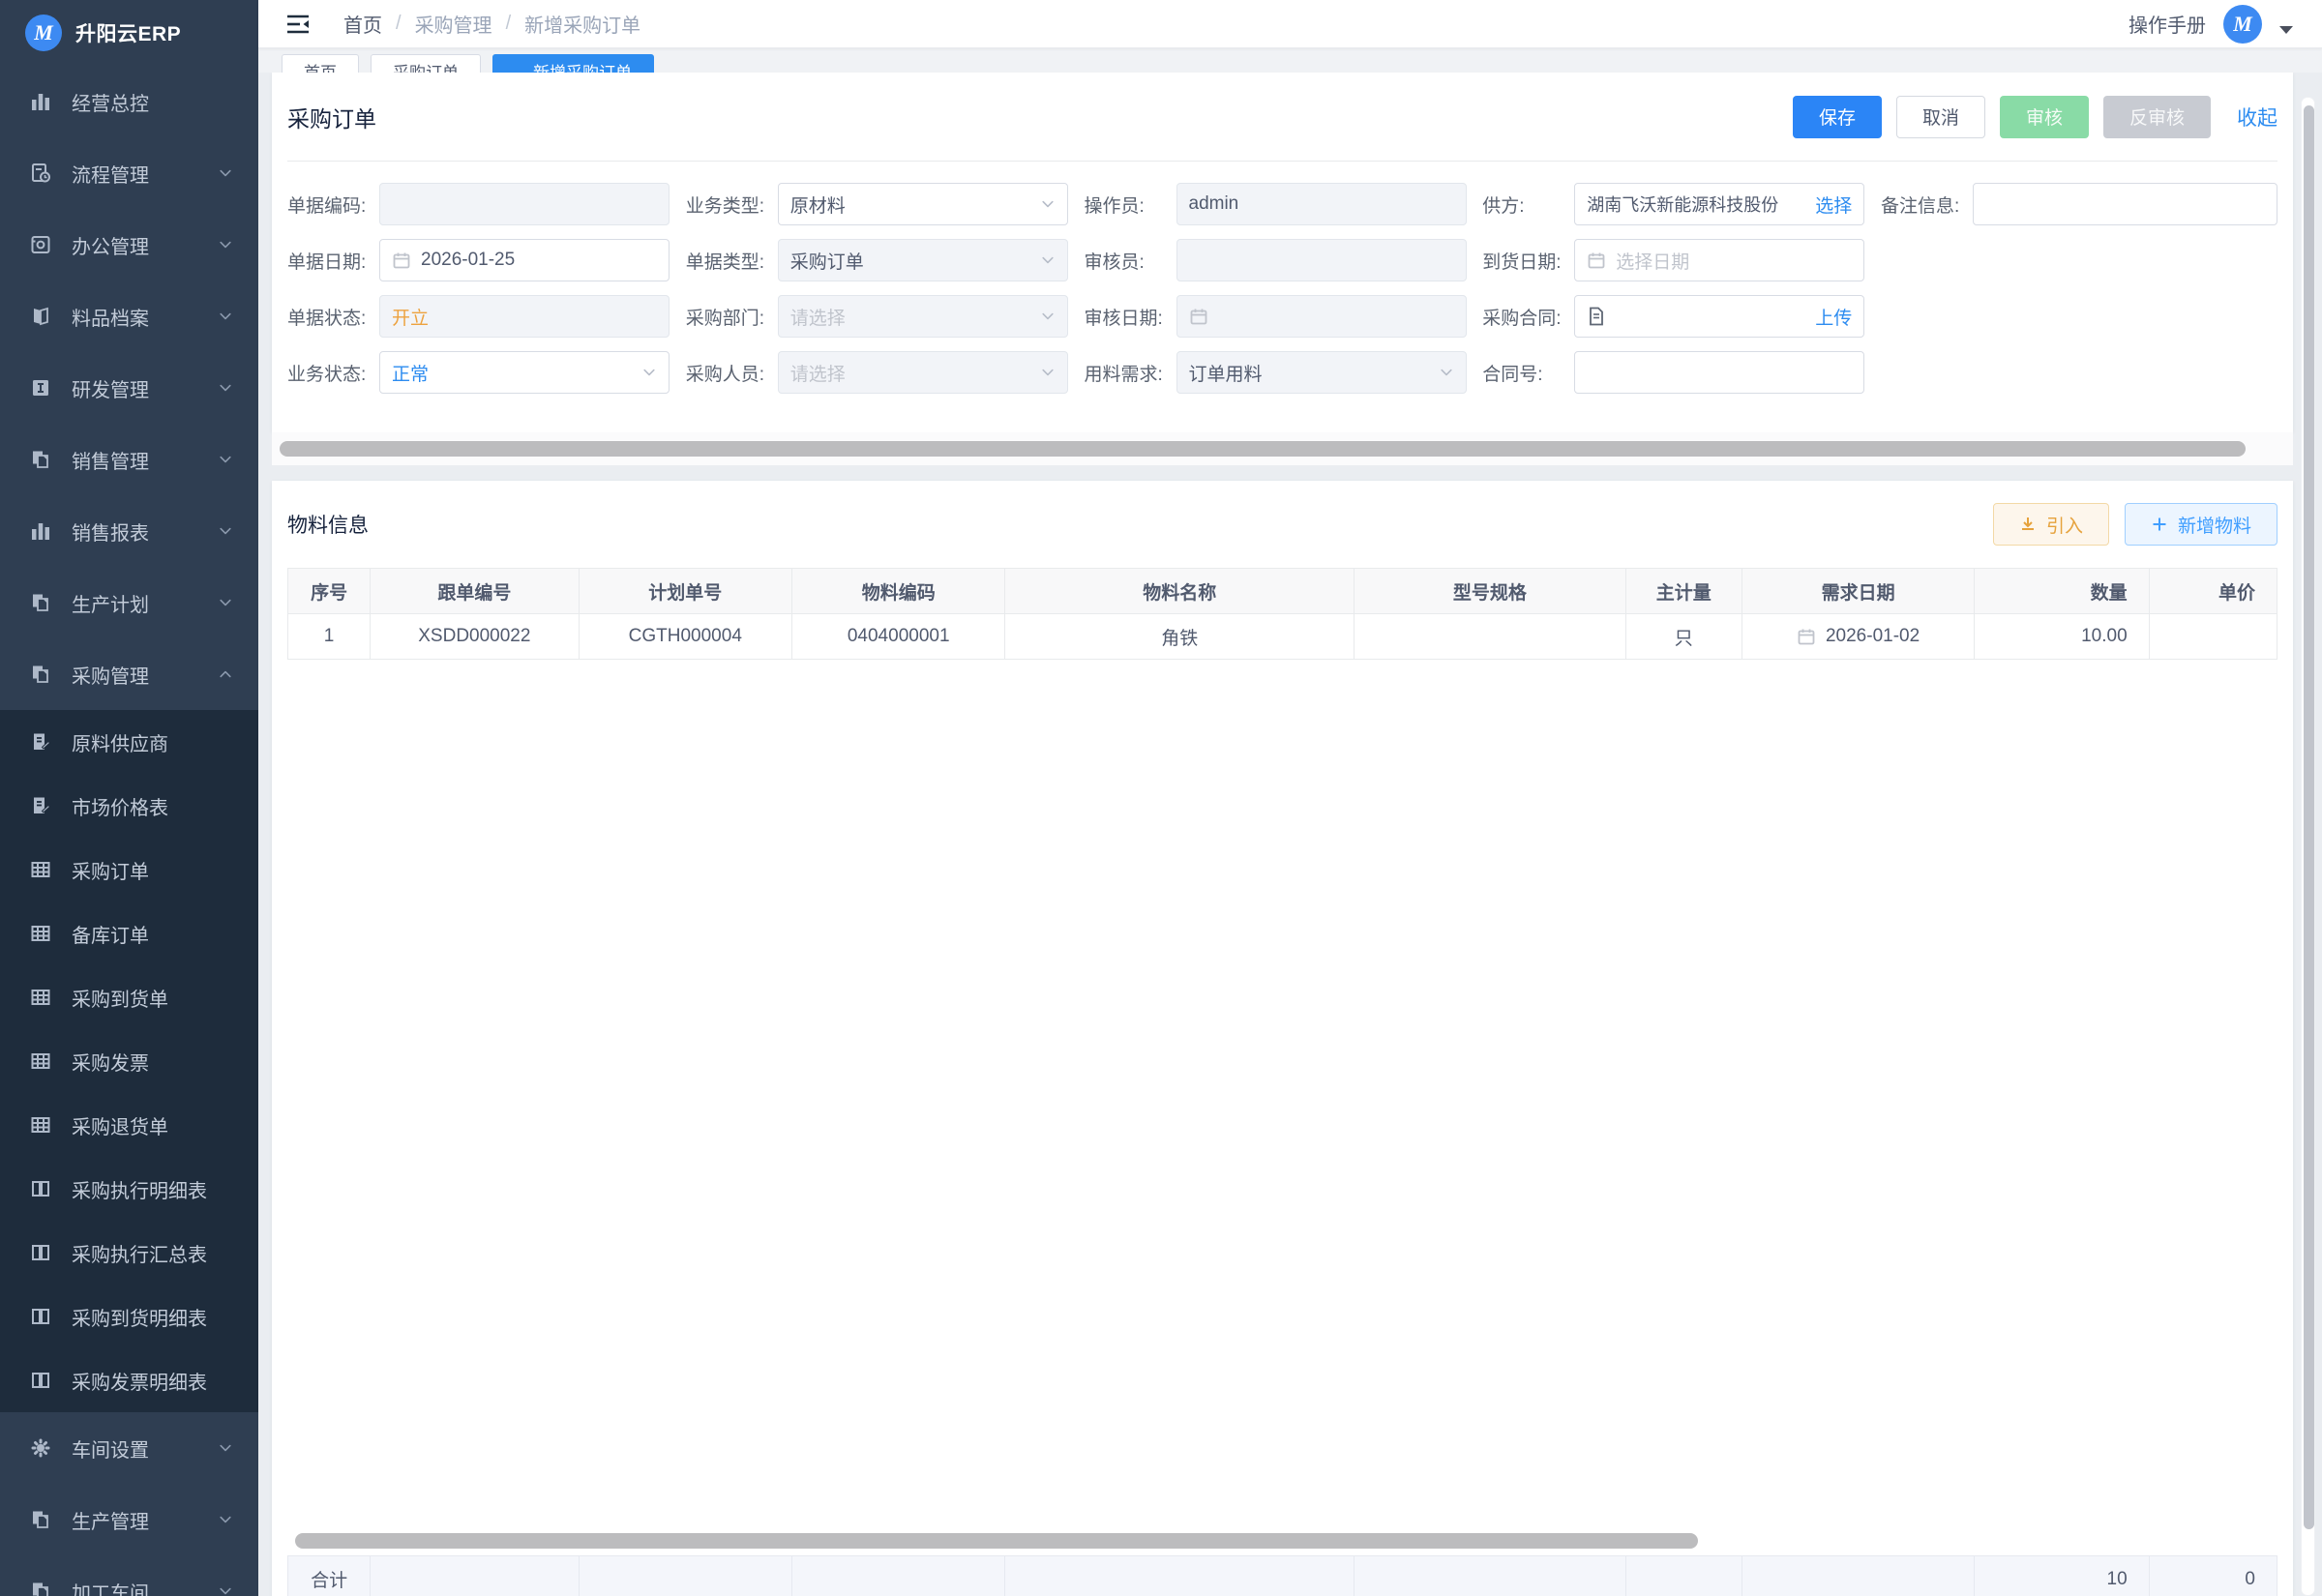 The image size is (2322, 1596). What do you see at coordinates (129, 33) in the screenshot?
I see `app-logo: M 升阳云ERP` at bounding box center [129, 33].